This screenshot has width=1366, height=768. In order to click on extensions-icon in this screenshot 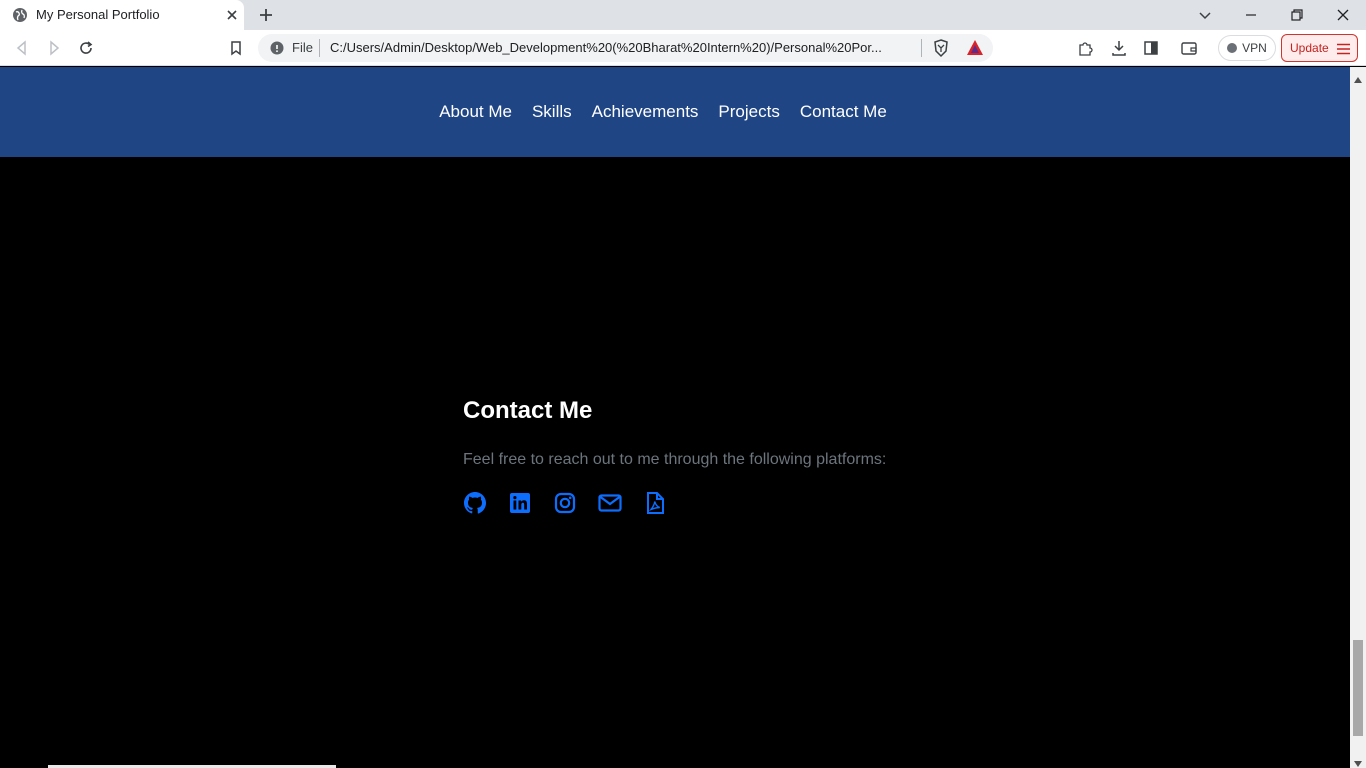, I will do `click(1086, 48)`.